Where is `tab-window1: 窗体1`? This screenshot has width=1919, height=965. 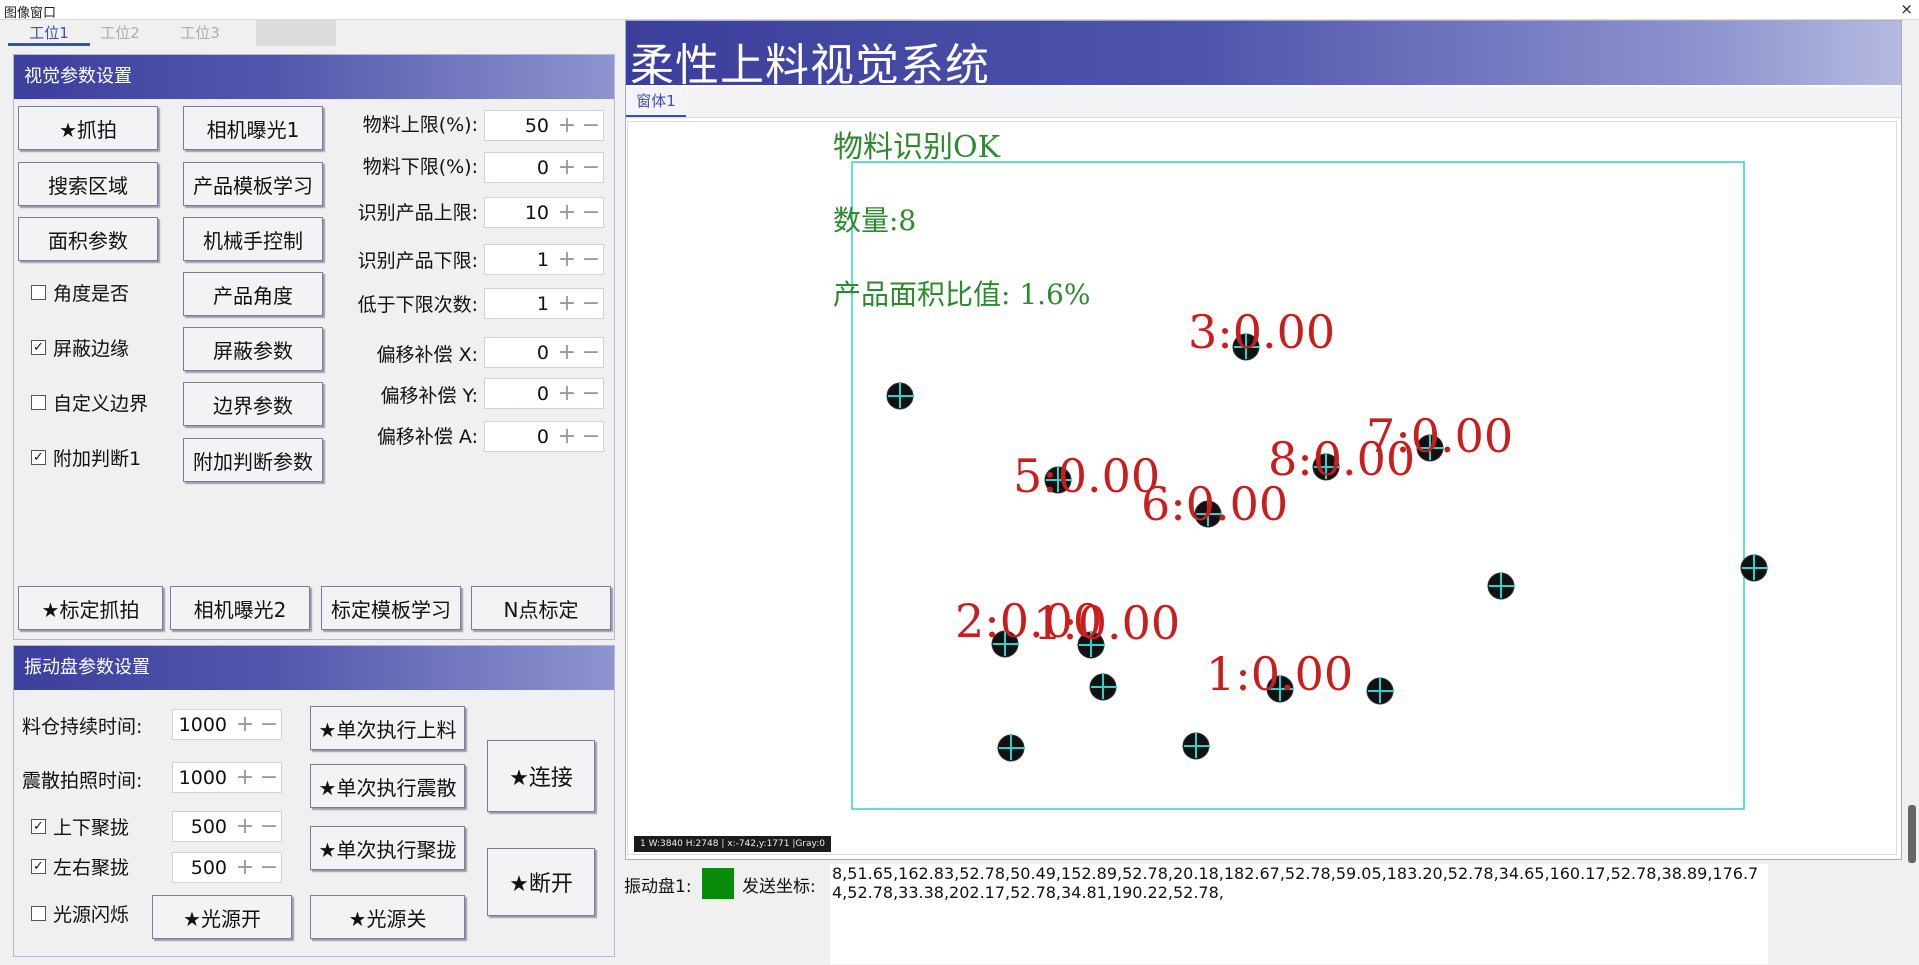
tab-window1: 窗体1 is located at coordinates (656, 102).